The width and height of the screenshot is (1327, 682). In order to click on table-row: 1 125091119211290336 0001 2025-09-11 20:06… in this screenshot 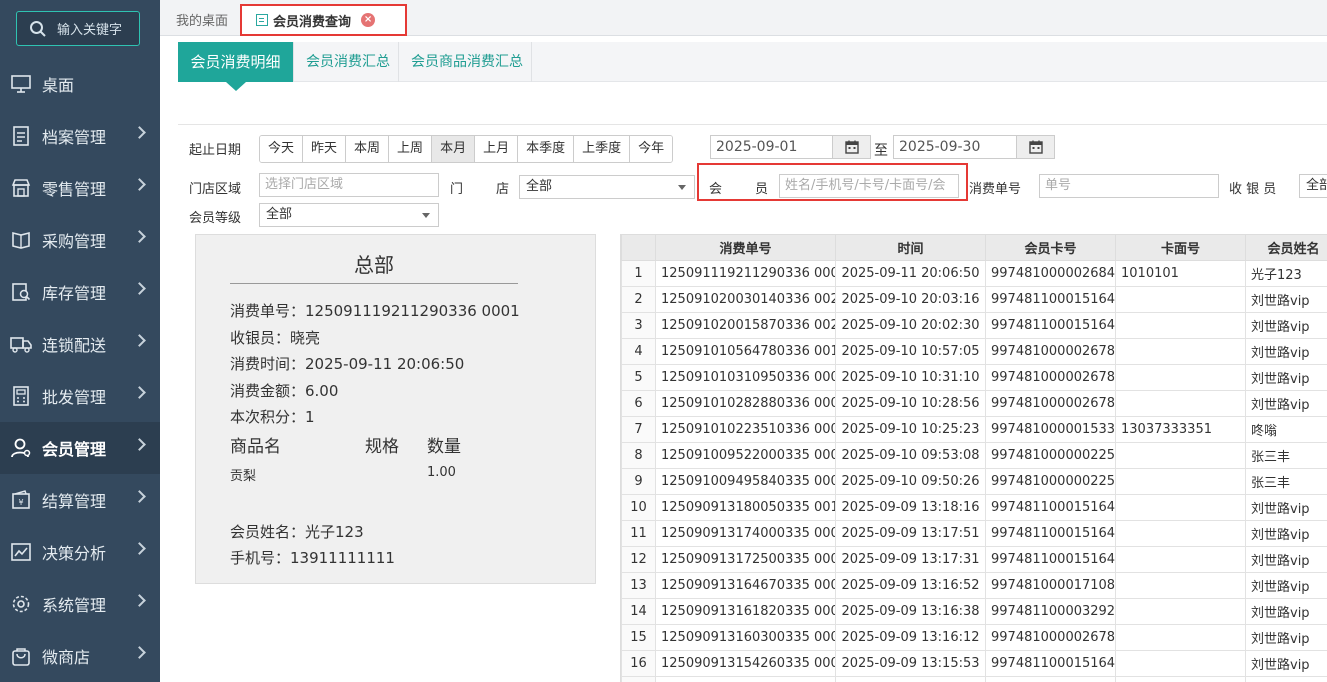, I will do `click(974, 273)`.